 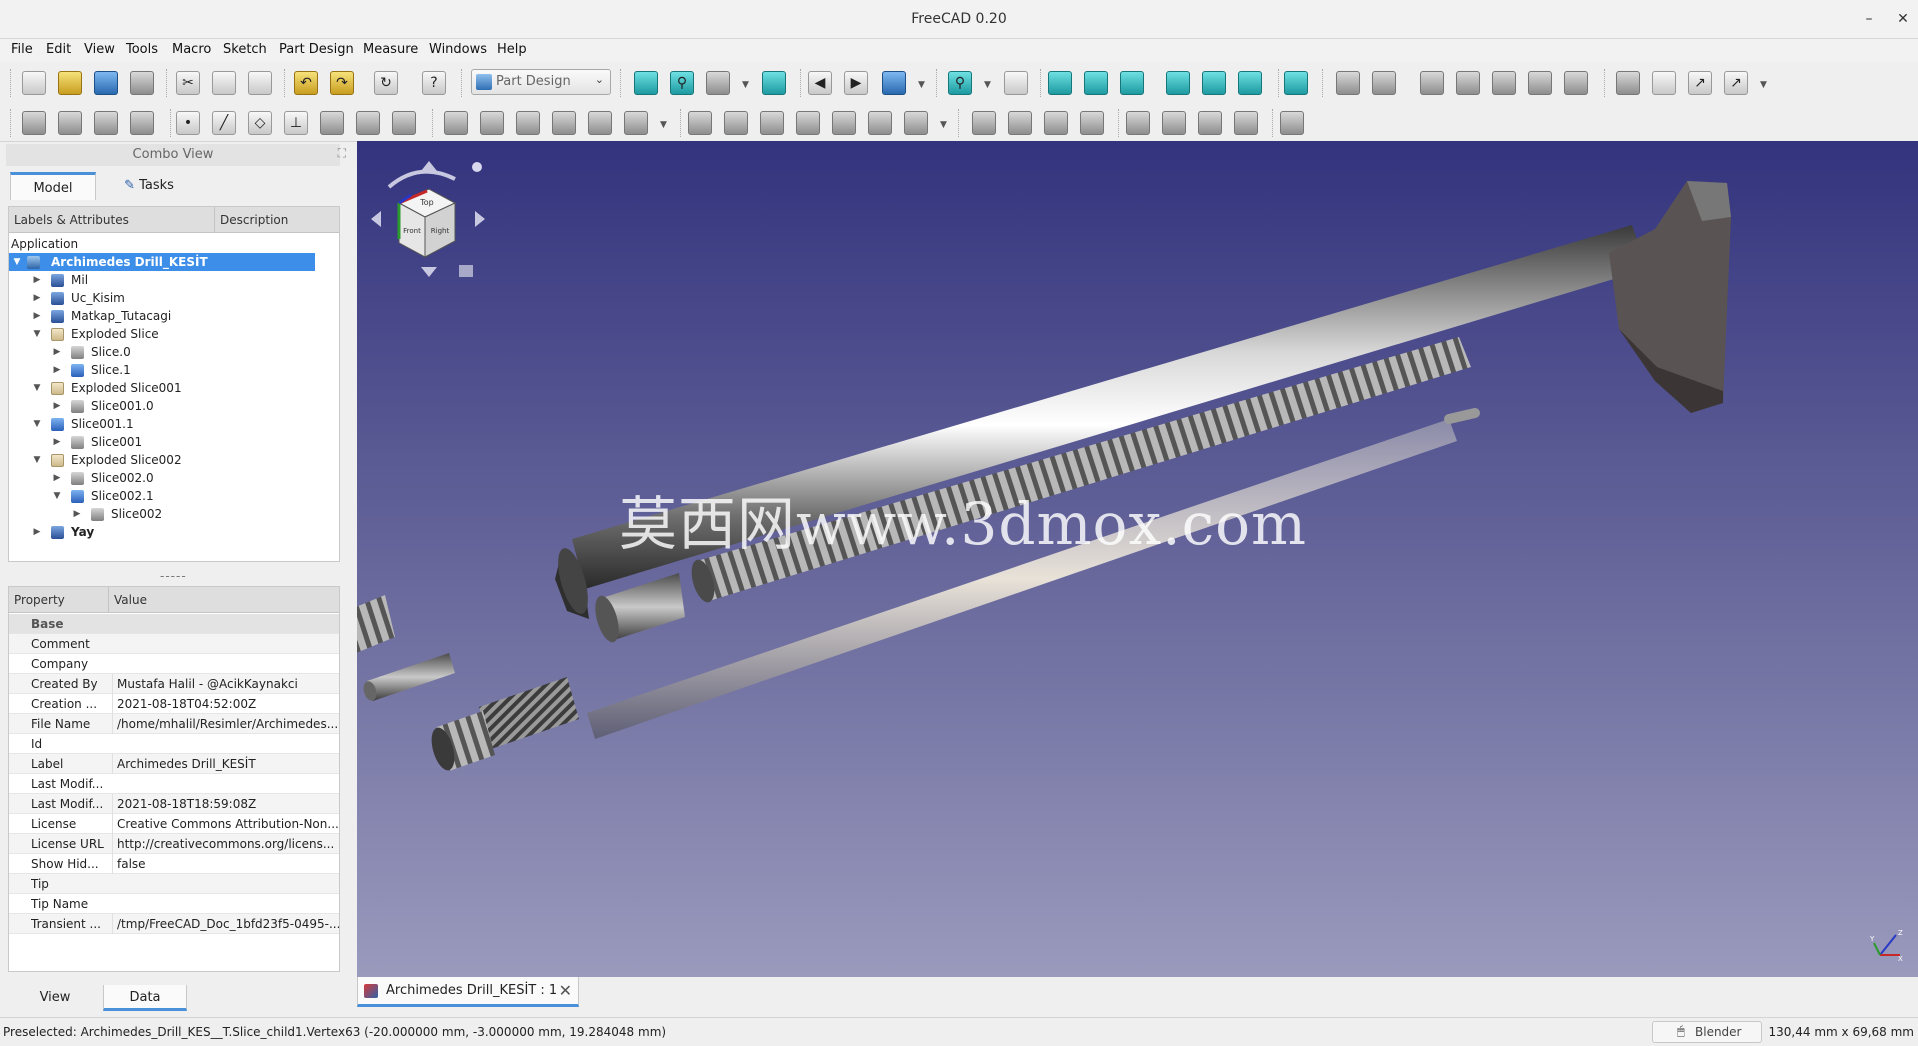 What do you see at coordinates (512, 49) in the screenshot?
I see `menu-help: Help` at bounding box center [512, 49].